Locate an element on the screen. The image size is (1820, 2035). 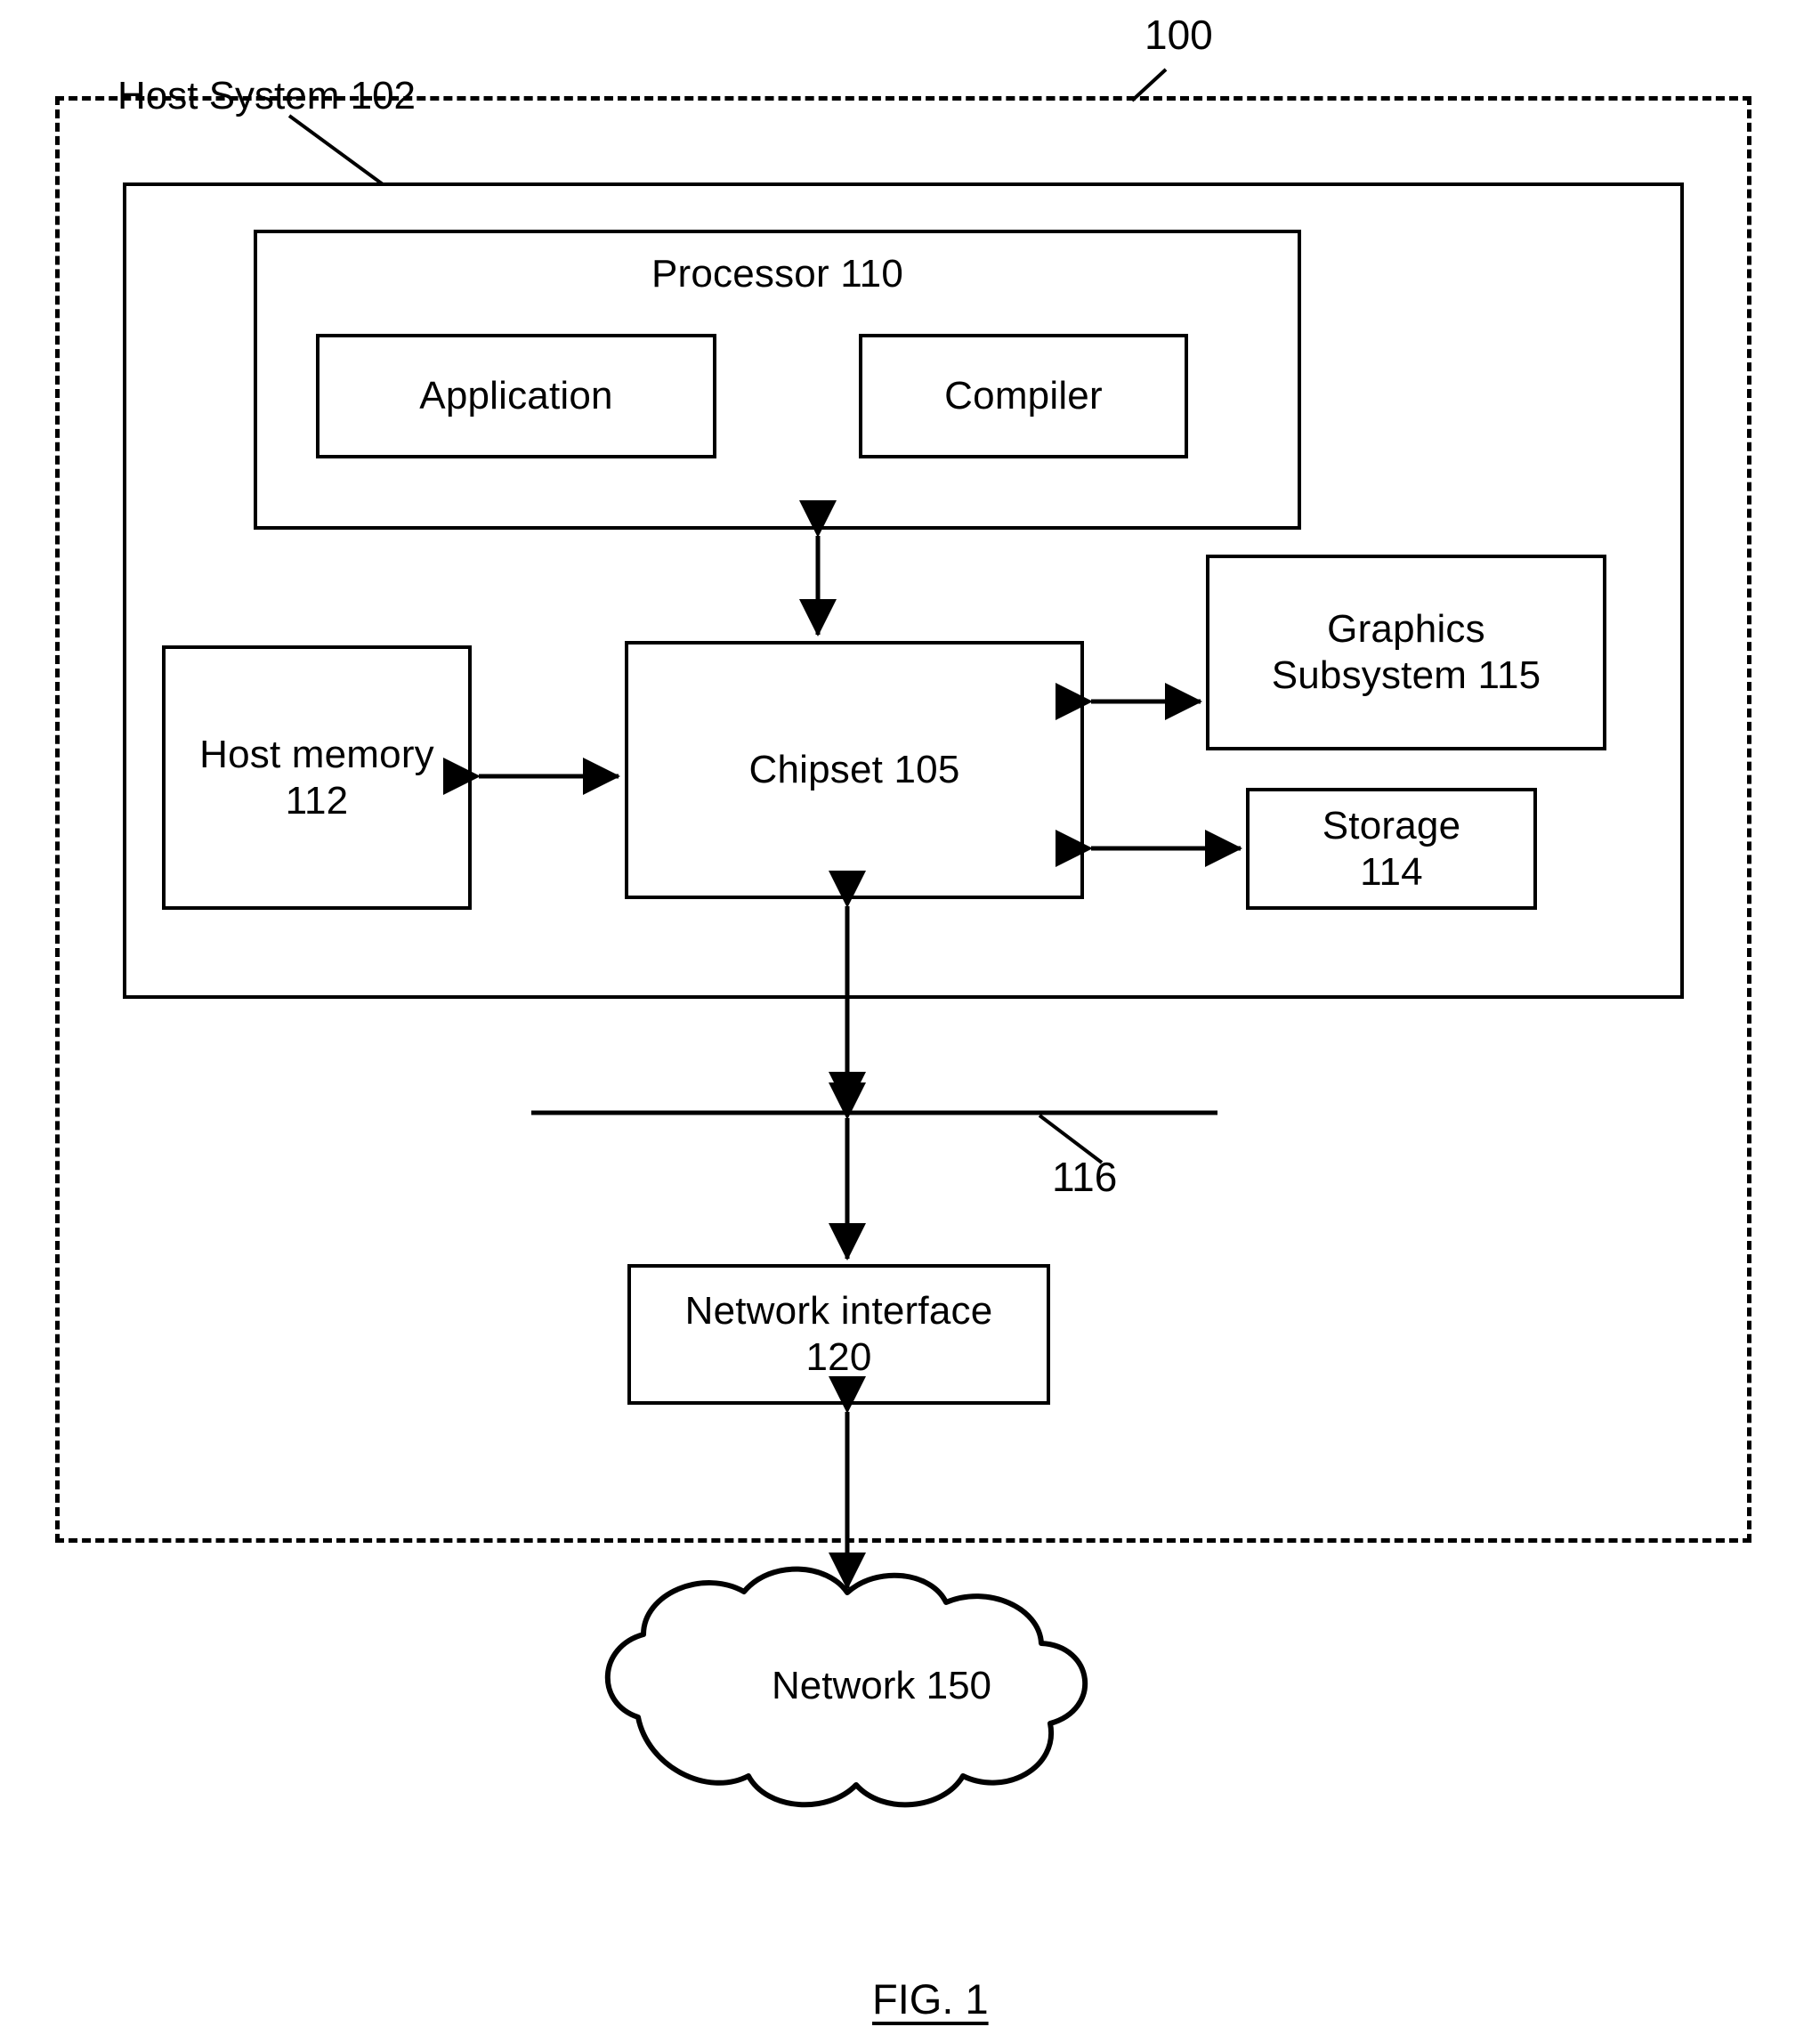
chipset-box: Chipset 105 is located at coordinates (854, 770).